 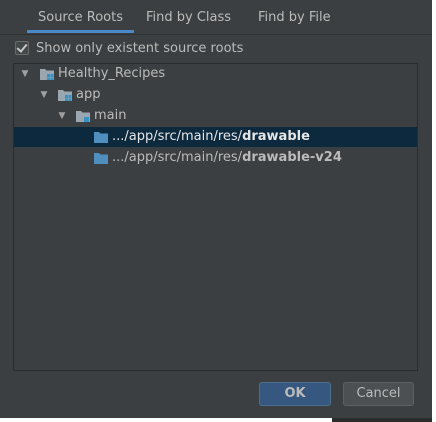 I want to click on tab-bar: Source Roots Find by Class Find by File, so click(x=216, y=17).